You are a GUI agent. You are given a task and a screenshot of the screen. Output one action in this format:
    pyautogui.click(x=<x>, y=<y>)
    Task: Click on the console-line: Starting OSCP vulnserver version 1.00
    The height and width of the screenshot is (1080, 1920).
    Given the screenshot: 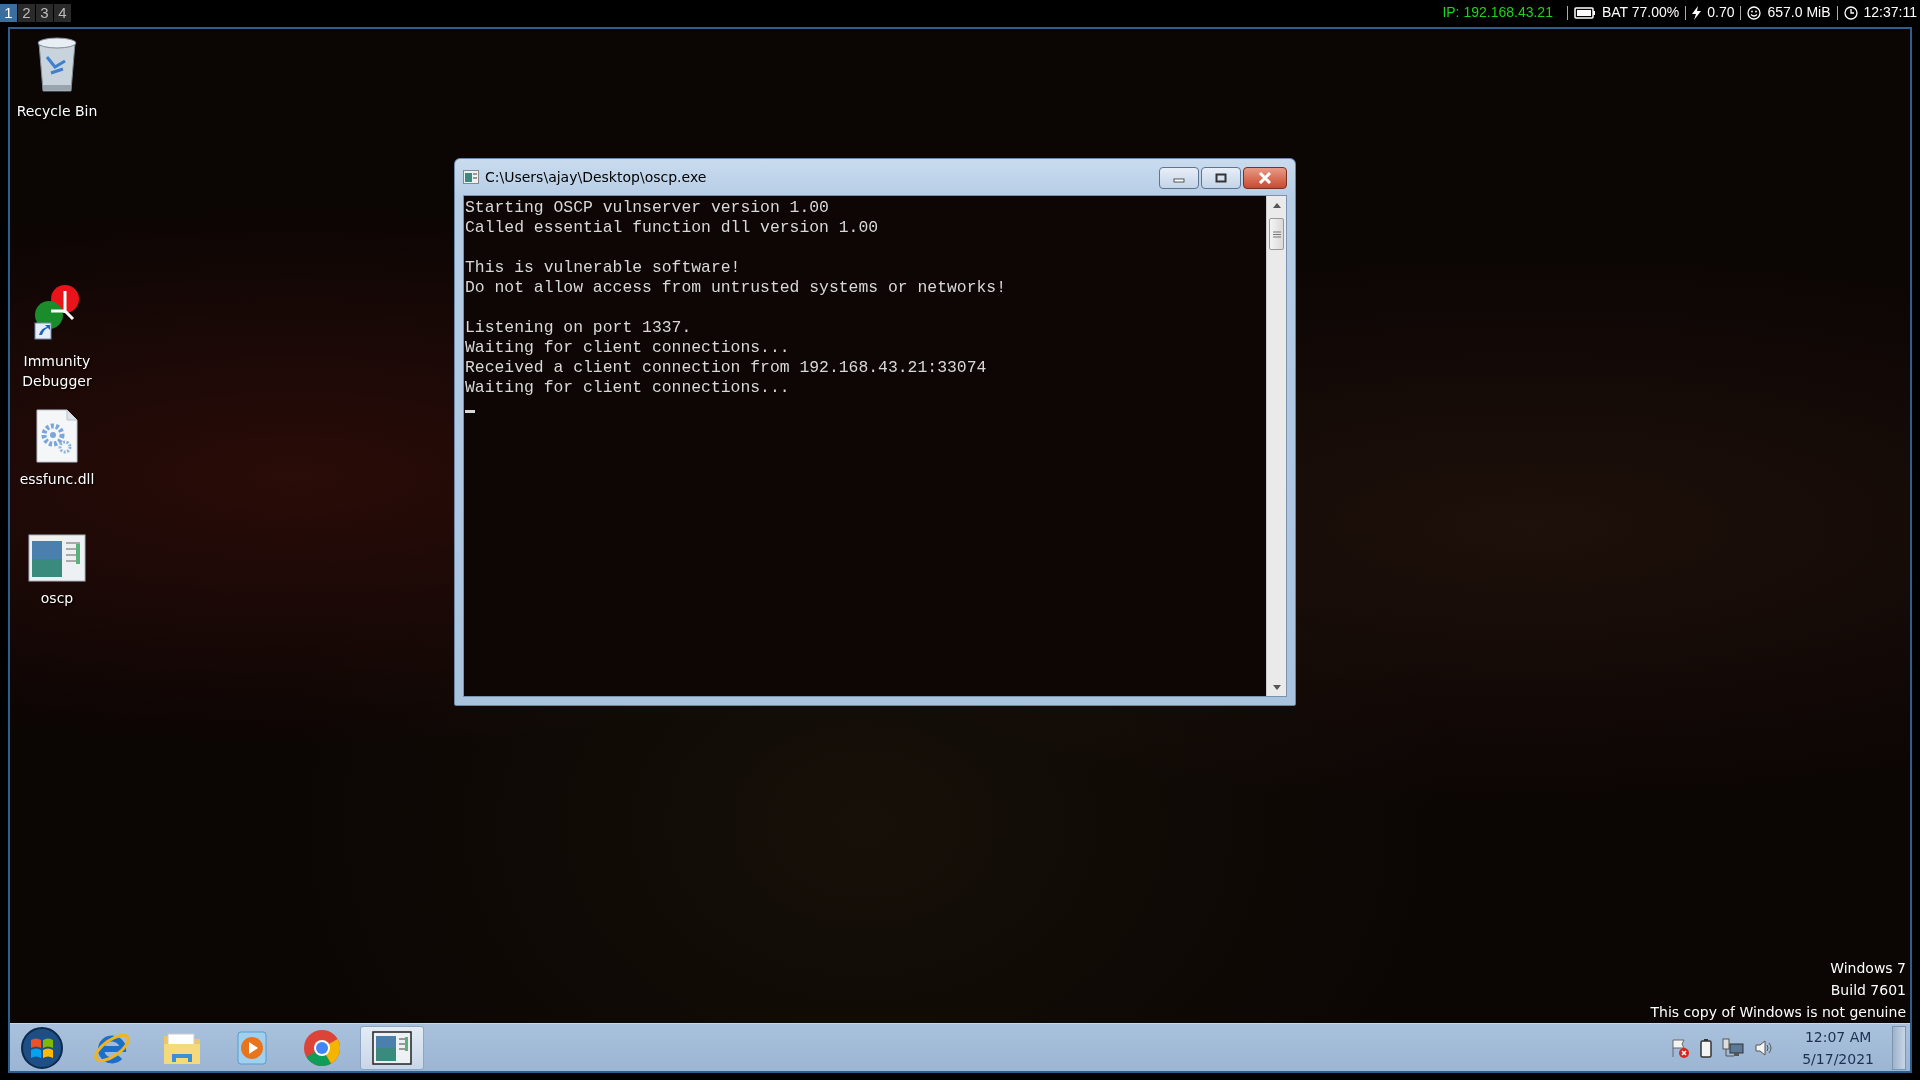 What is the action you would take?
    pyautogui.click(x=647, y=208)
    